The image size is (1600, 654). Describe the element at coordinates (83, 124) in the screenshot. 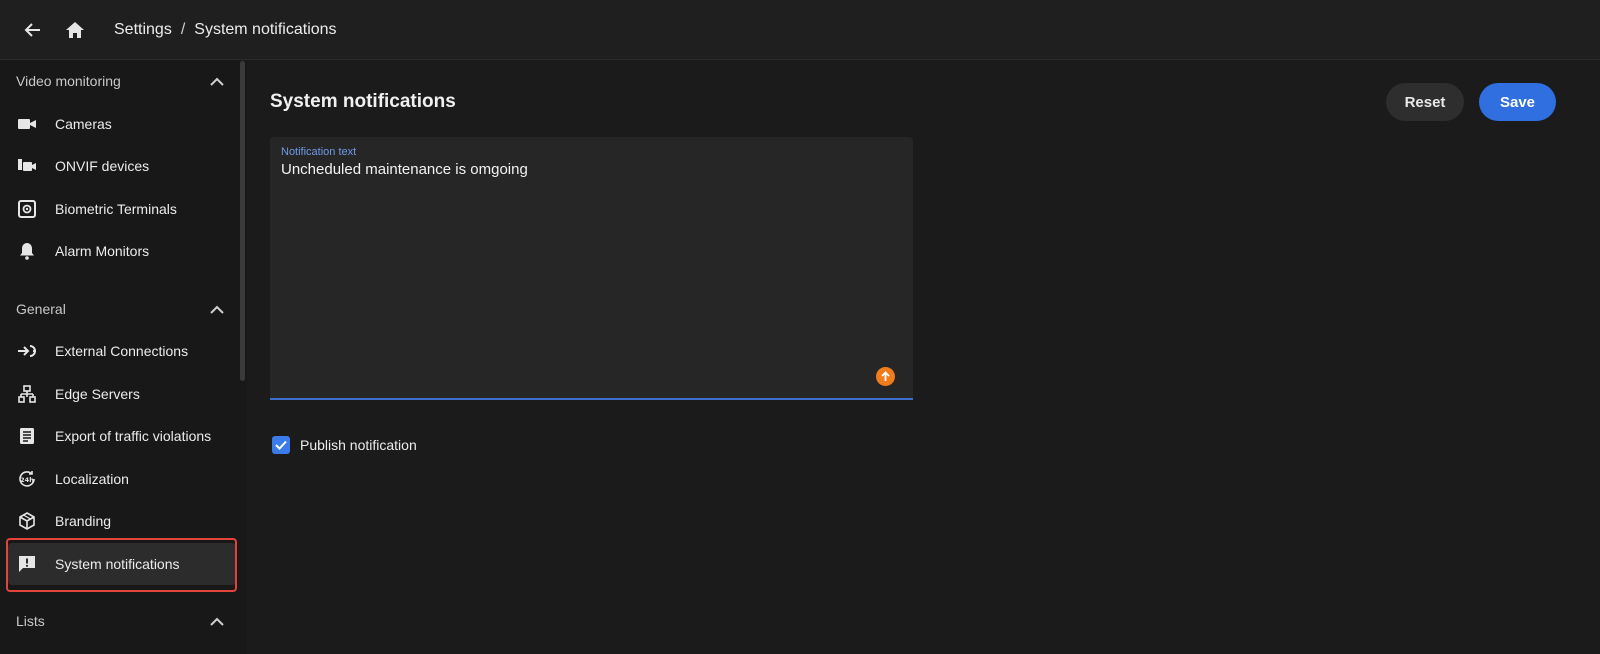

I see `sidebar-item-label: Cameras` at that location.